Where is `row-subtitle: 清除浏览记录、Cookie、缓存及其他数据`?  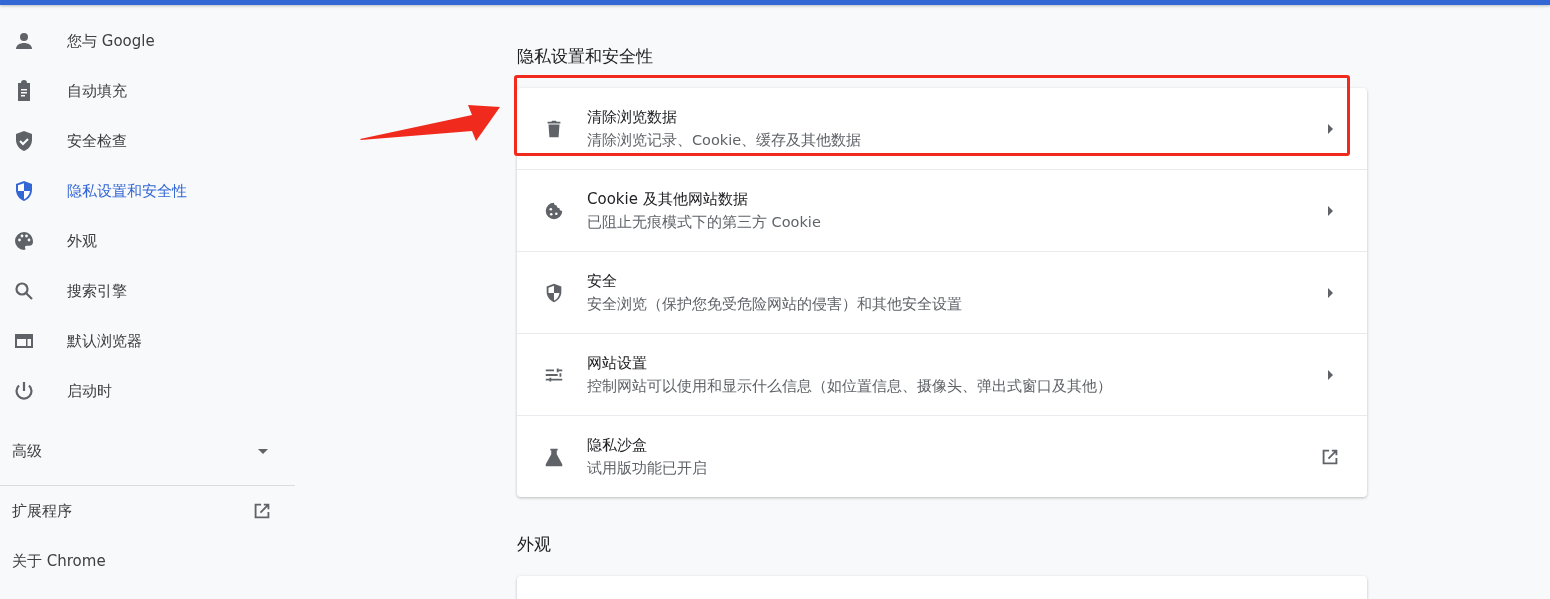 row-subtitle: 清除浏览记录、Cookie、缓存及其他数据 is located at coordinates (725, 140).